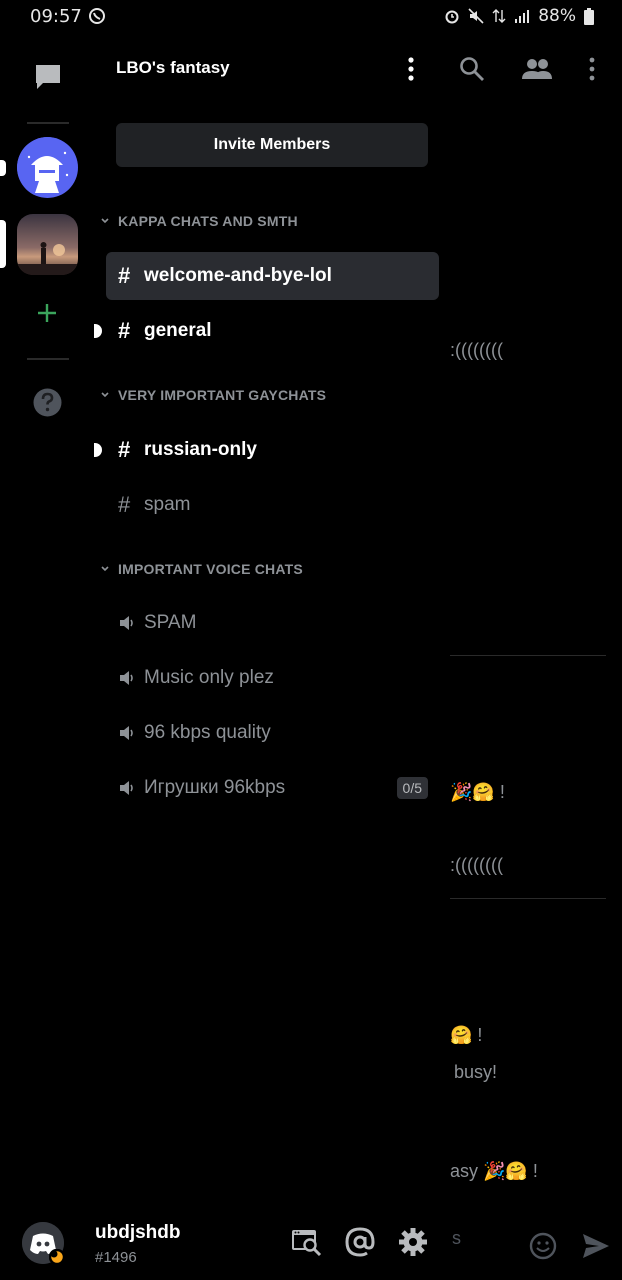 This screenshot has width=622, height=1280. What do you see at coordinates (412, 788) in the screenshot?
I see `user-limit-badge: 0/5` at bounding box center [412, 788].